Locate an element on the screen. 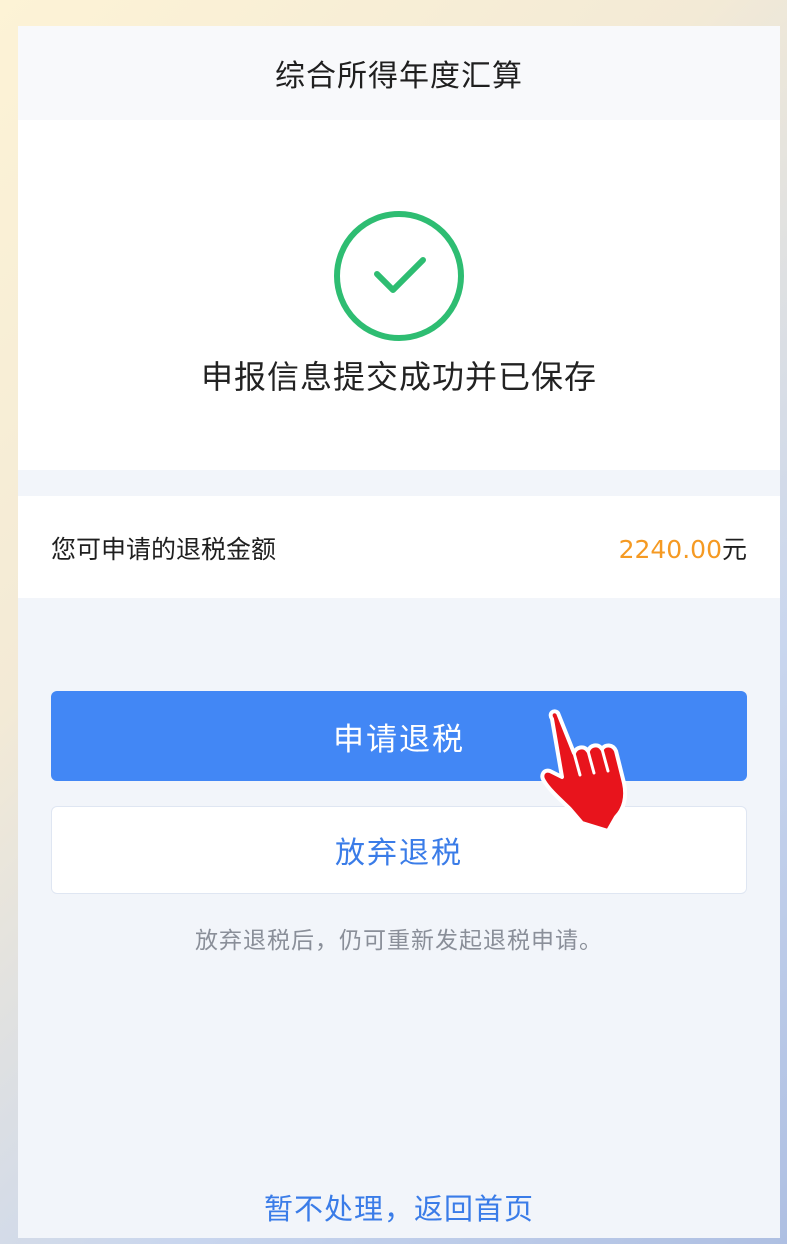 This screenshot has width=787, height=1244. check-circle-icon is located at coordinates (399, 276).